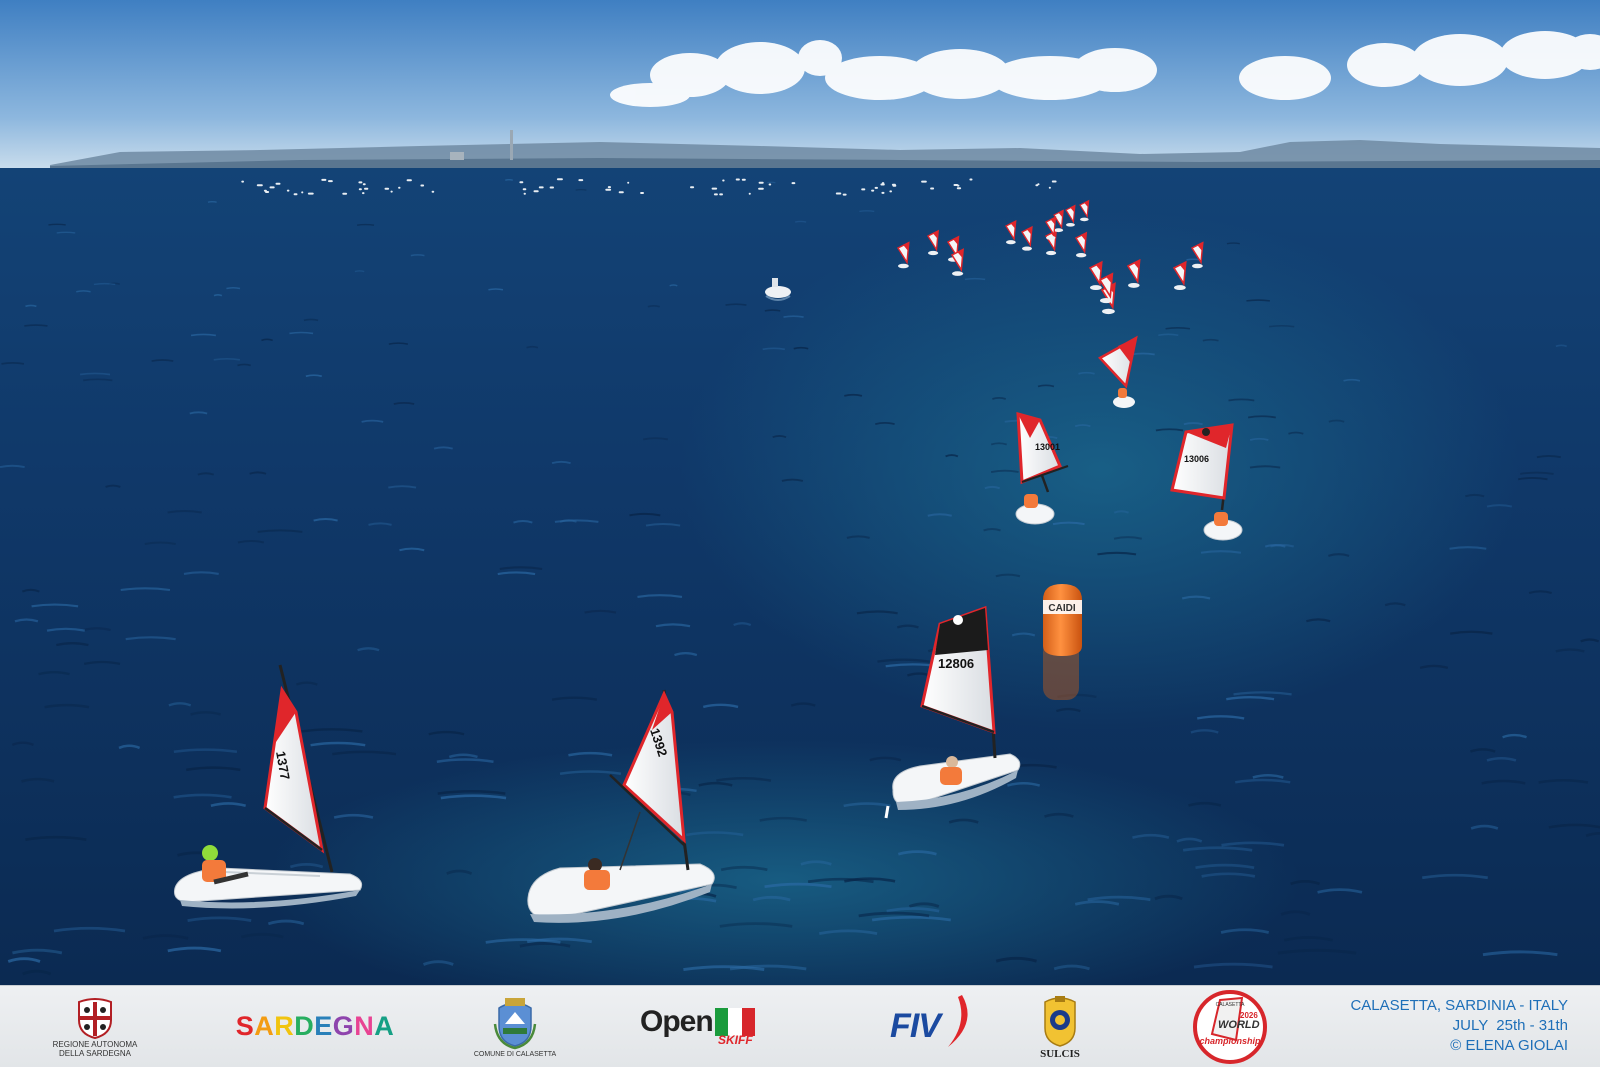  What do you see at coordinates (1230, 1005) in the screenshot?
I see `badge-top-text: CALASETTA` at bounding box center [1230, 1005].